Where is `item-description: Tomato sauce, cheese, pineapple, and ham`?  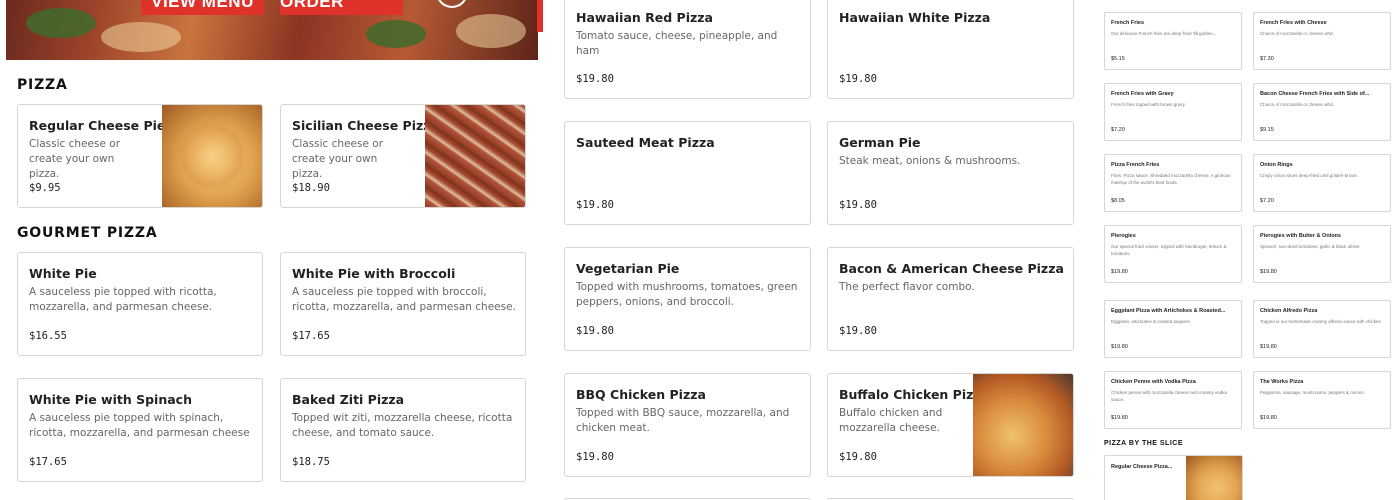
item-description: Tomato sauce, cheese, pineapple, and ham is located at coordinates (677, 43).